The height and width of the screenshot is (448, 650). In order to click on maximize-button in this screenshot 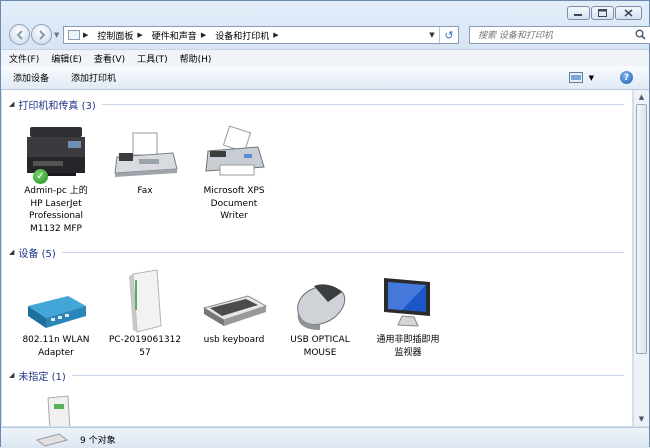, I will do `click(602, 13)`.